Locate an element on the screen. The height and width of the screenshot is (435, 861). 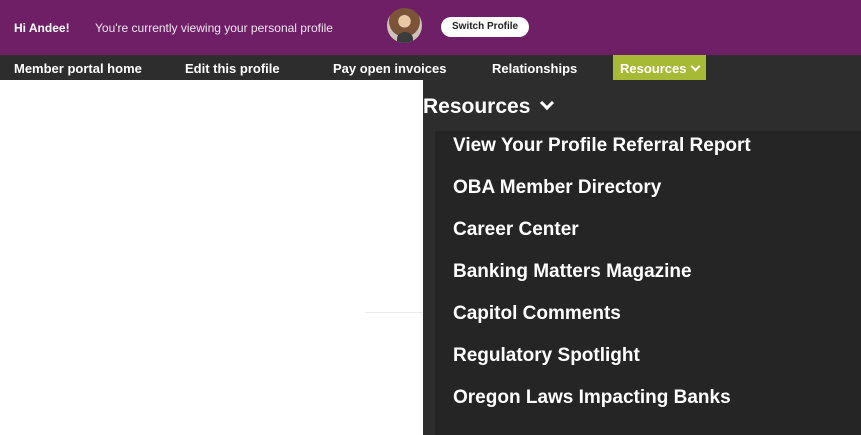
menu-item-regulatory-spotlight: Regulatory Spotlight is located at coordinates (546, 356).